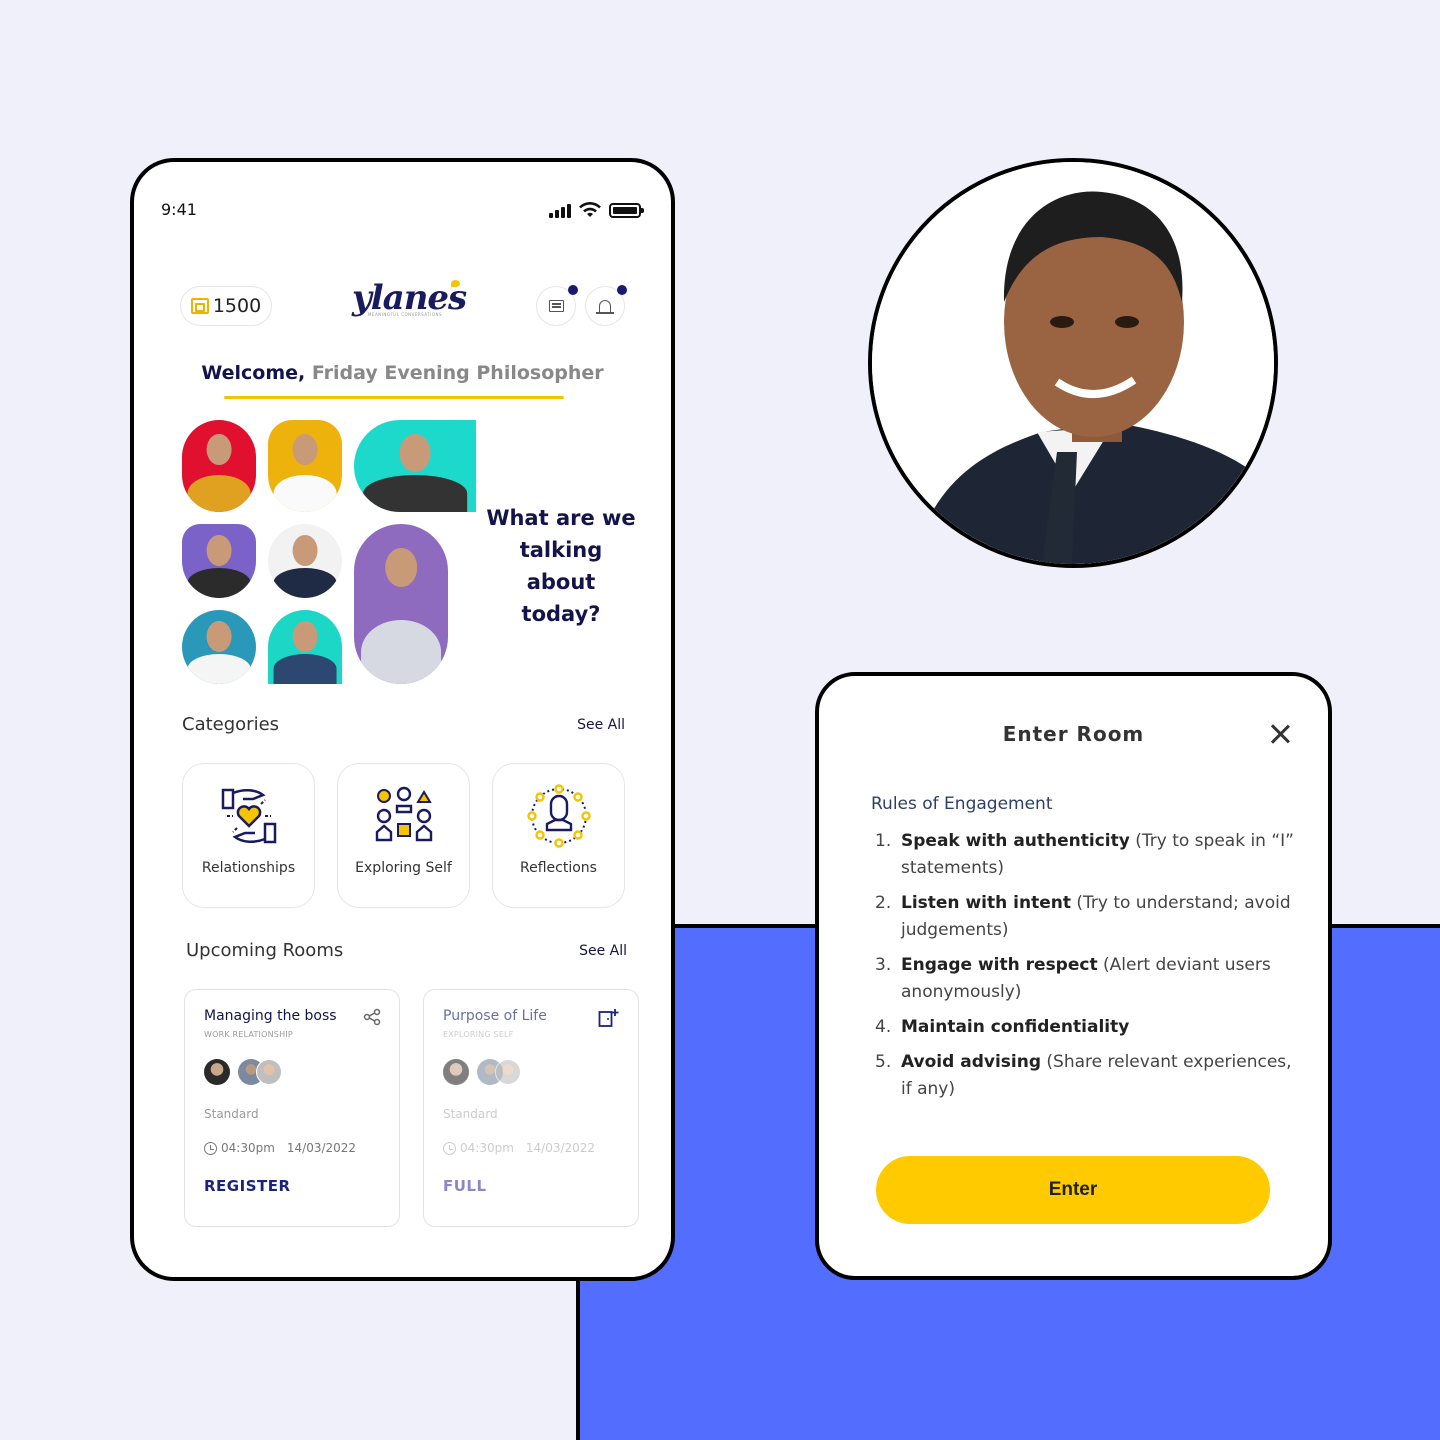  What do you see at coordinates (465, 1186) in the screenshot?
I see `full-status-label: FULL` at bounding box center [465, 1186].